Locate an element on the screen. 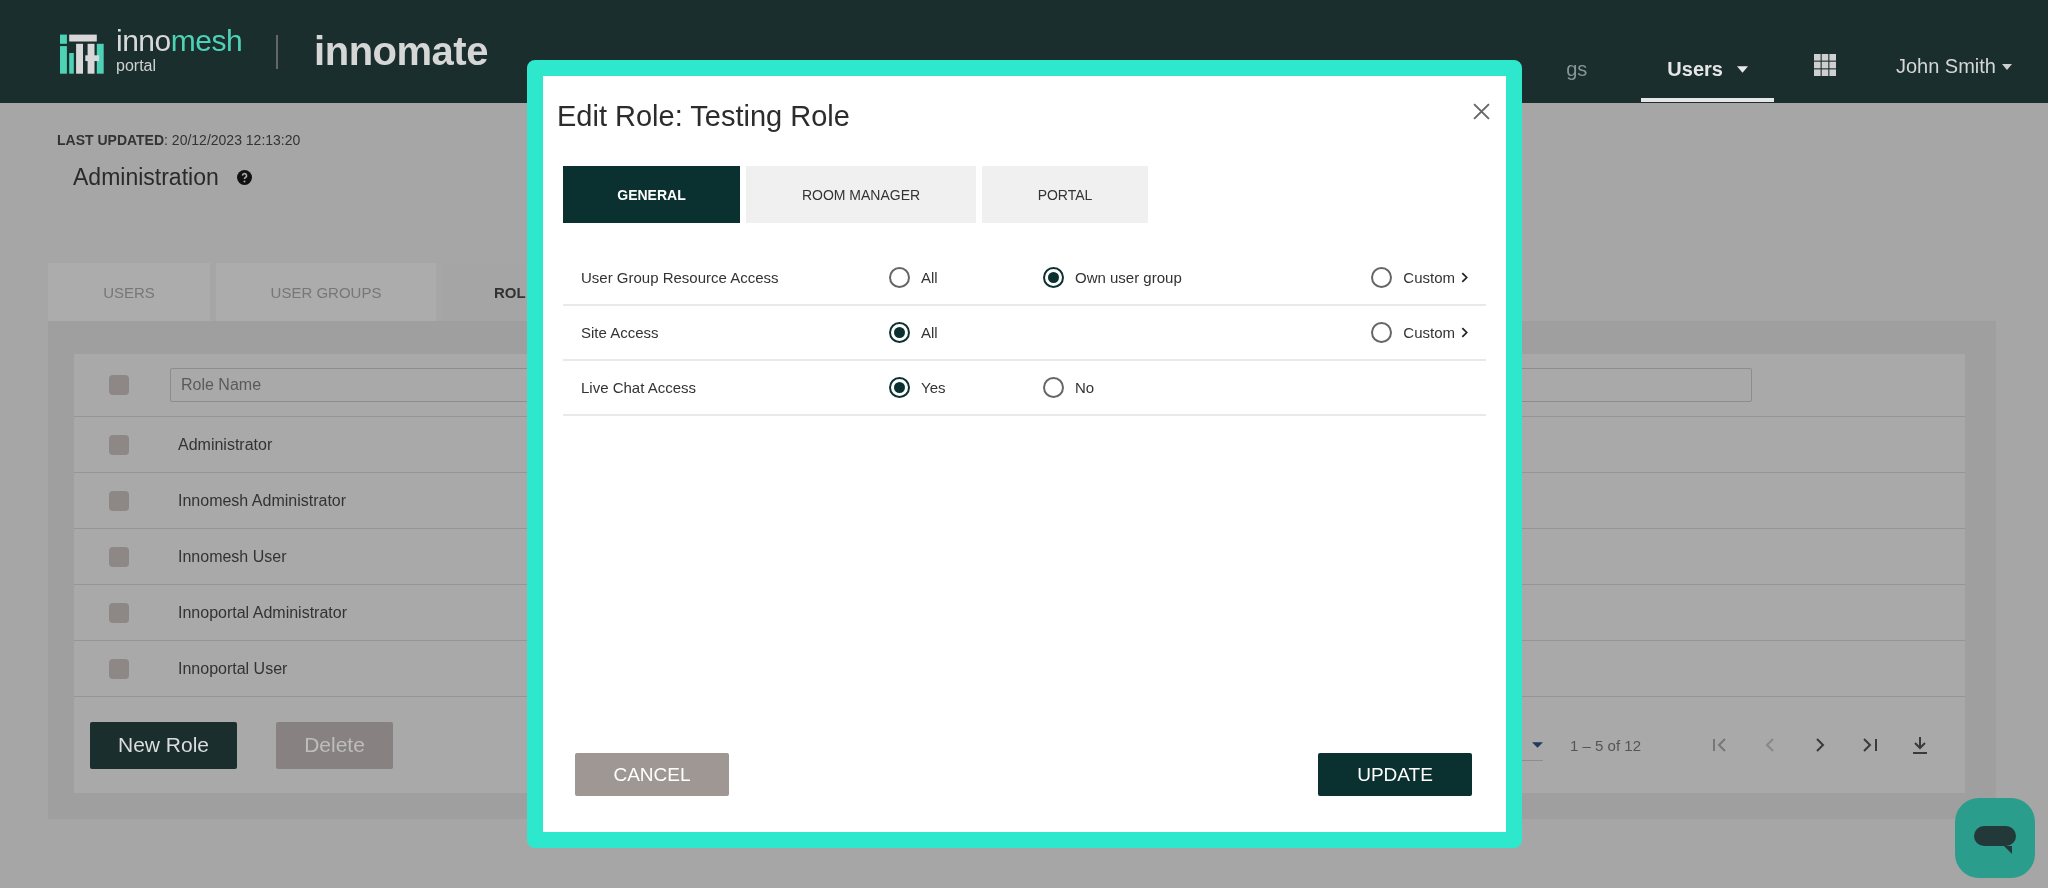 This screenshot has height=888, width=2048. dialog-tab: PORTAL is located at coordinates (1065, 194).